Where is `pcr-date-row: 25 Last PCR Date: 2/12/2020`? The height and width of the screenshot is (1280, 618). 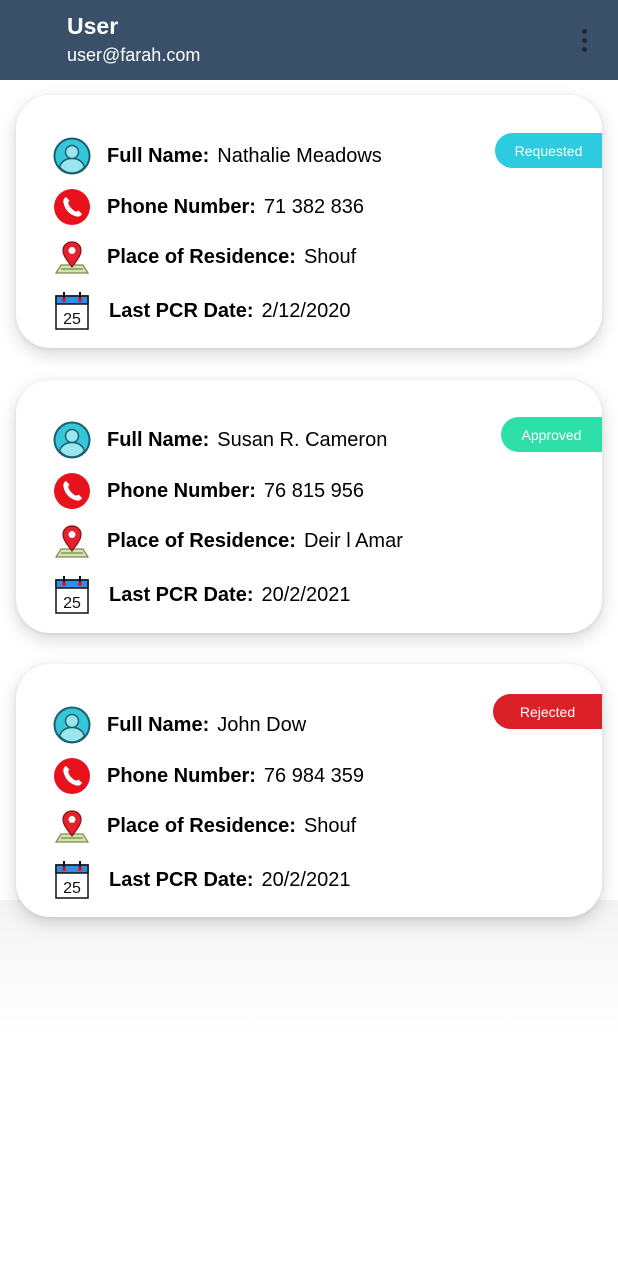
pcr-date-row: 25 Last PCR Date: 2/12/2020 is located at coordinates (201, 311).